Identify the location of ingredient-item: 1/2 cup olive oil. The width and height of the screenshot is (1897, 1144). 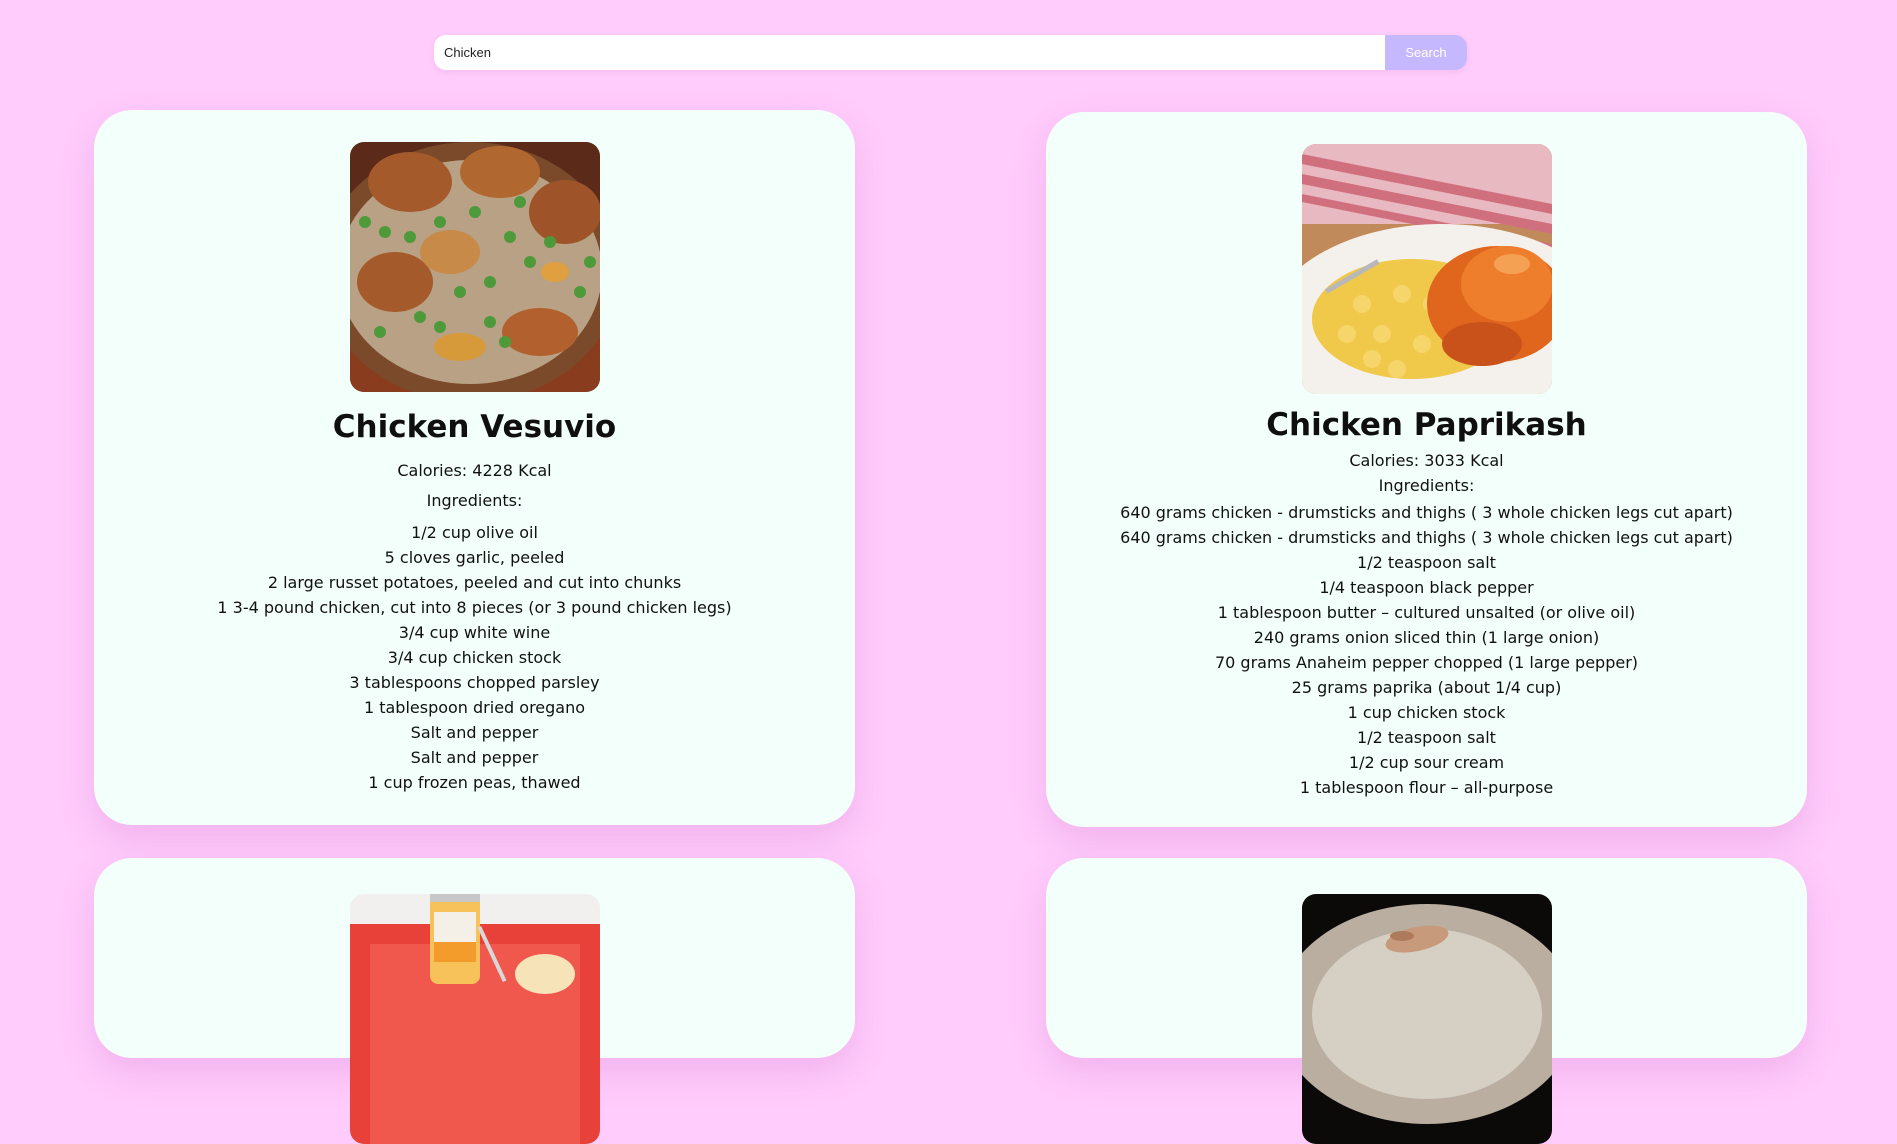
(474, 532).